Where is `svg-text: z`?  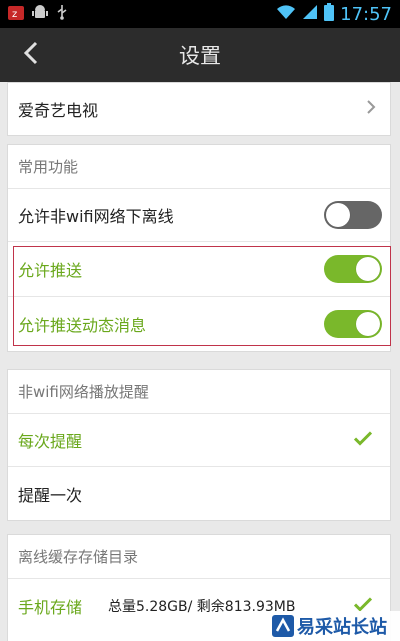 svg-text: z is located at coordinates (14, 14).